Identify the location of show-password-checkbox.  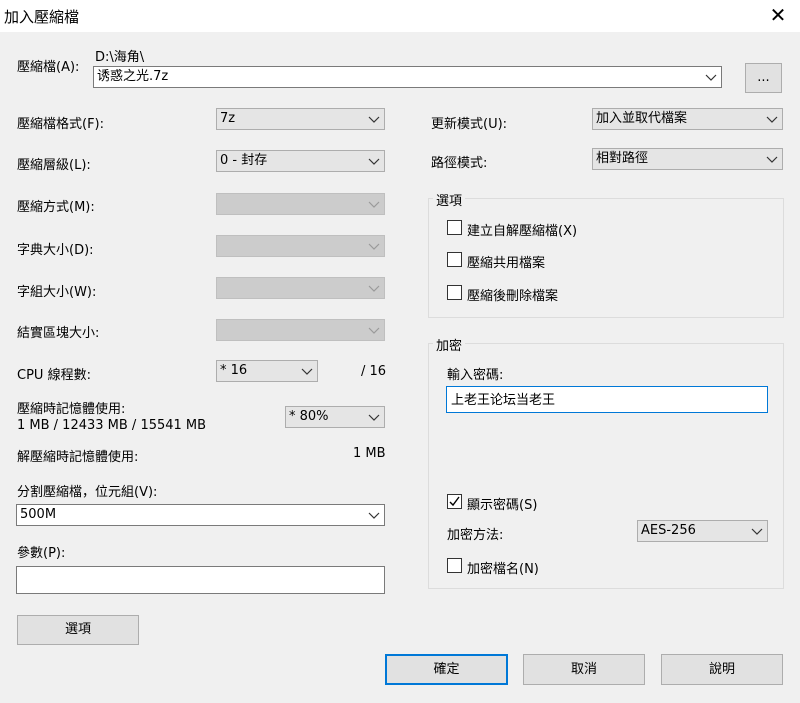
(454, 501).